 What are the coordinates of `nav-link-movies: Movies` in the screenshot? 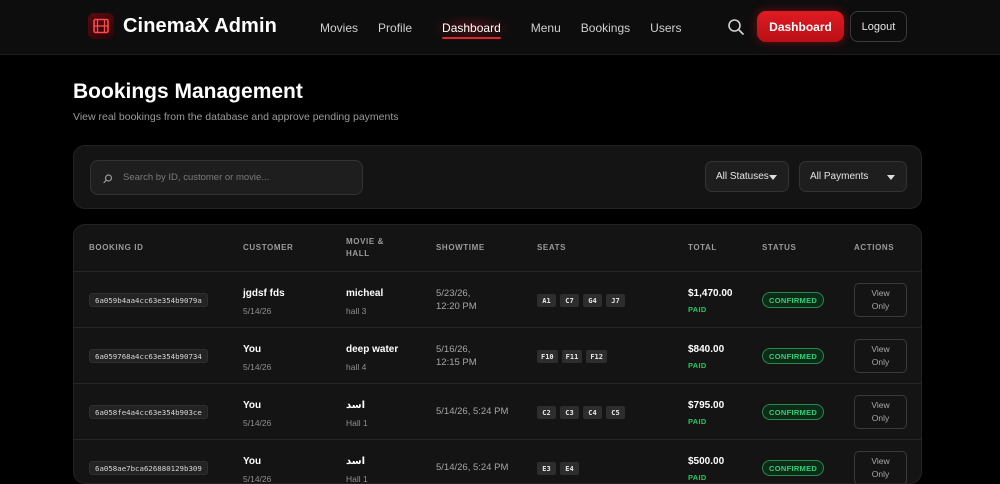 It's located at (339, 28).